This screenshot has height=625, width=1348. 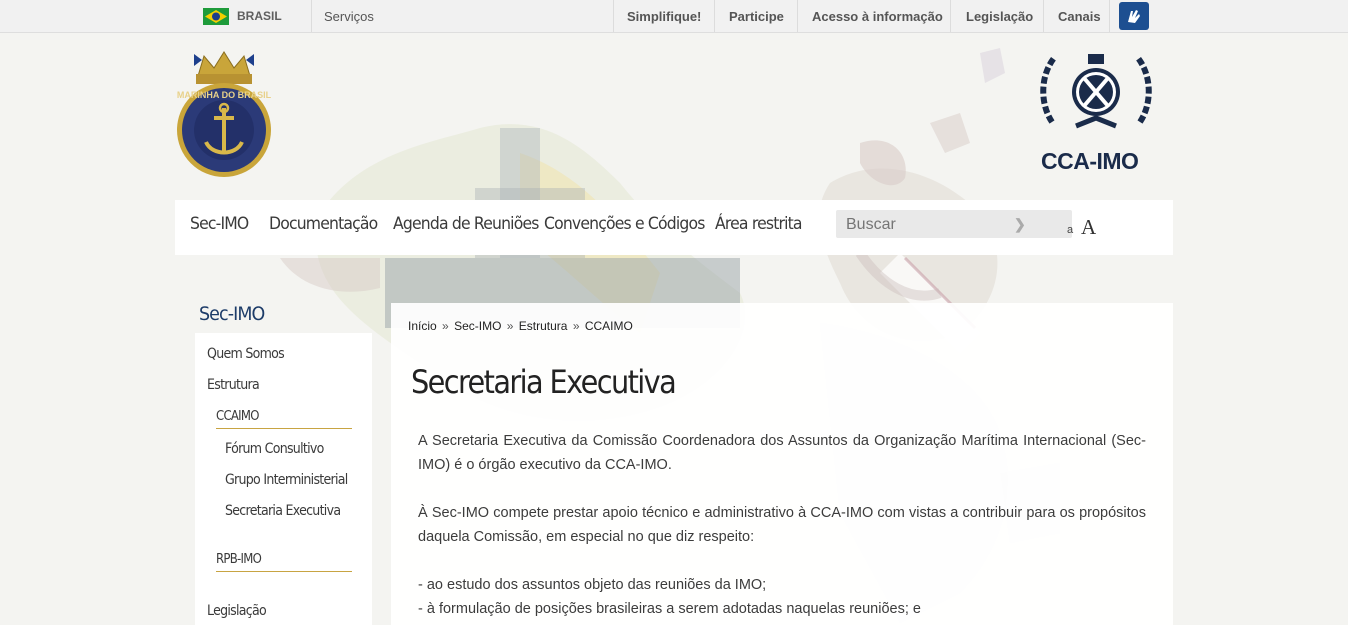 I want to click on participe-link: Participe, so click(x=756, y=16).